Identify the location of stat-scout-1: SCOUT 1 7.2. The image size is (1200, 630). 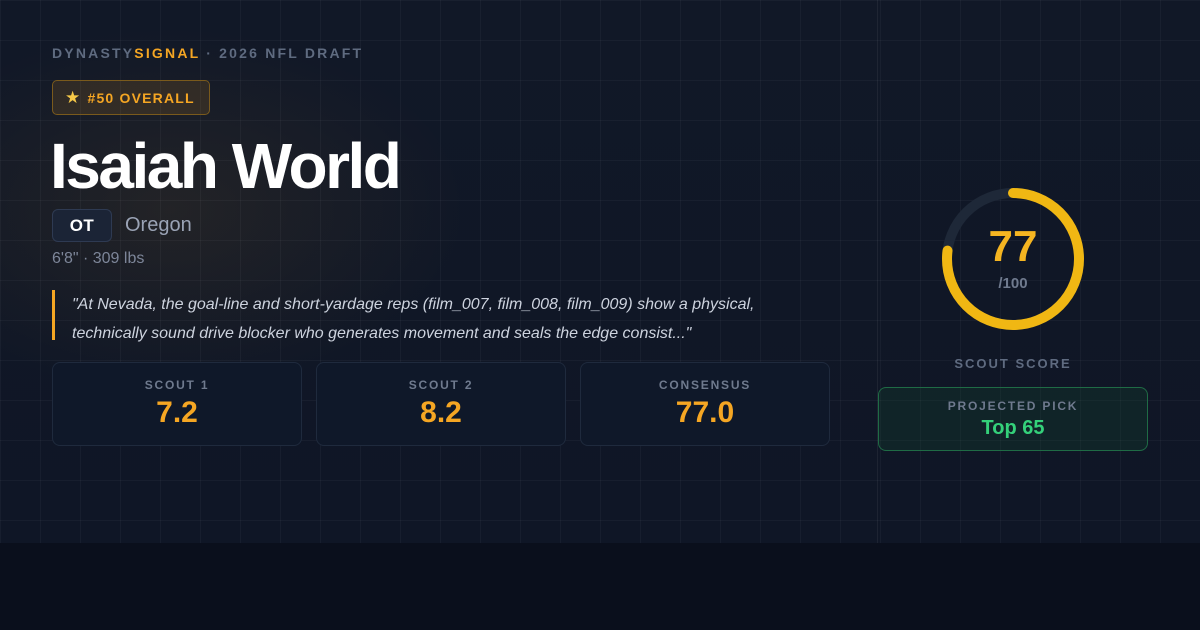
(177, 404).